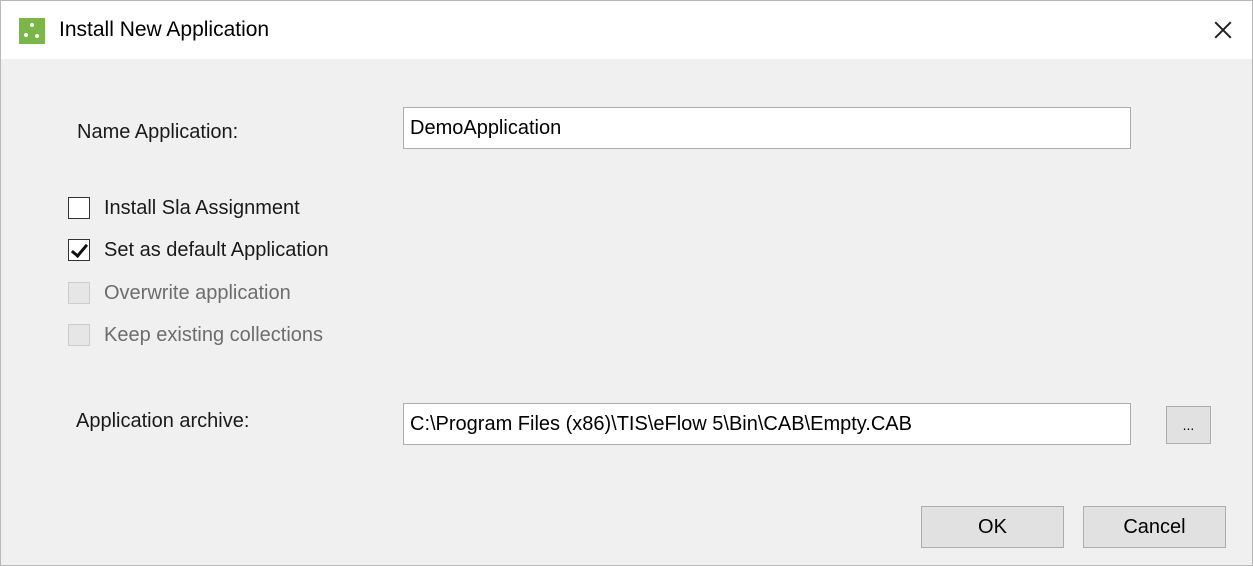  What do you see at coordinates (79, 335) in the screenshot?
I see `keep-existing-collections-checkbox` at bounding box center [79, 335].